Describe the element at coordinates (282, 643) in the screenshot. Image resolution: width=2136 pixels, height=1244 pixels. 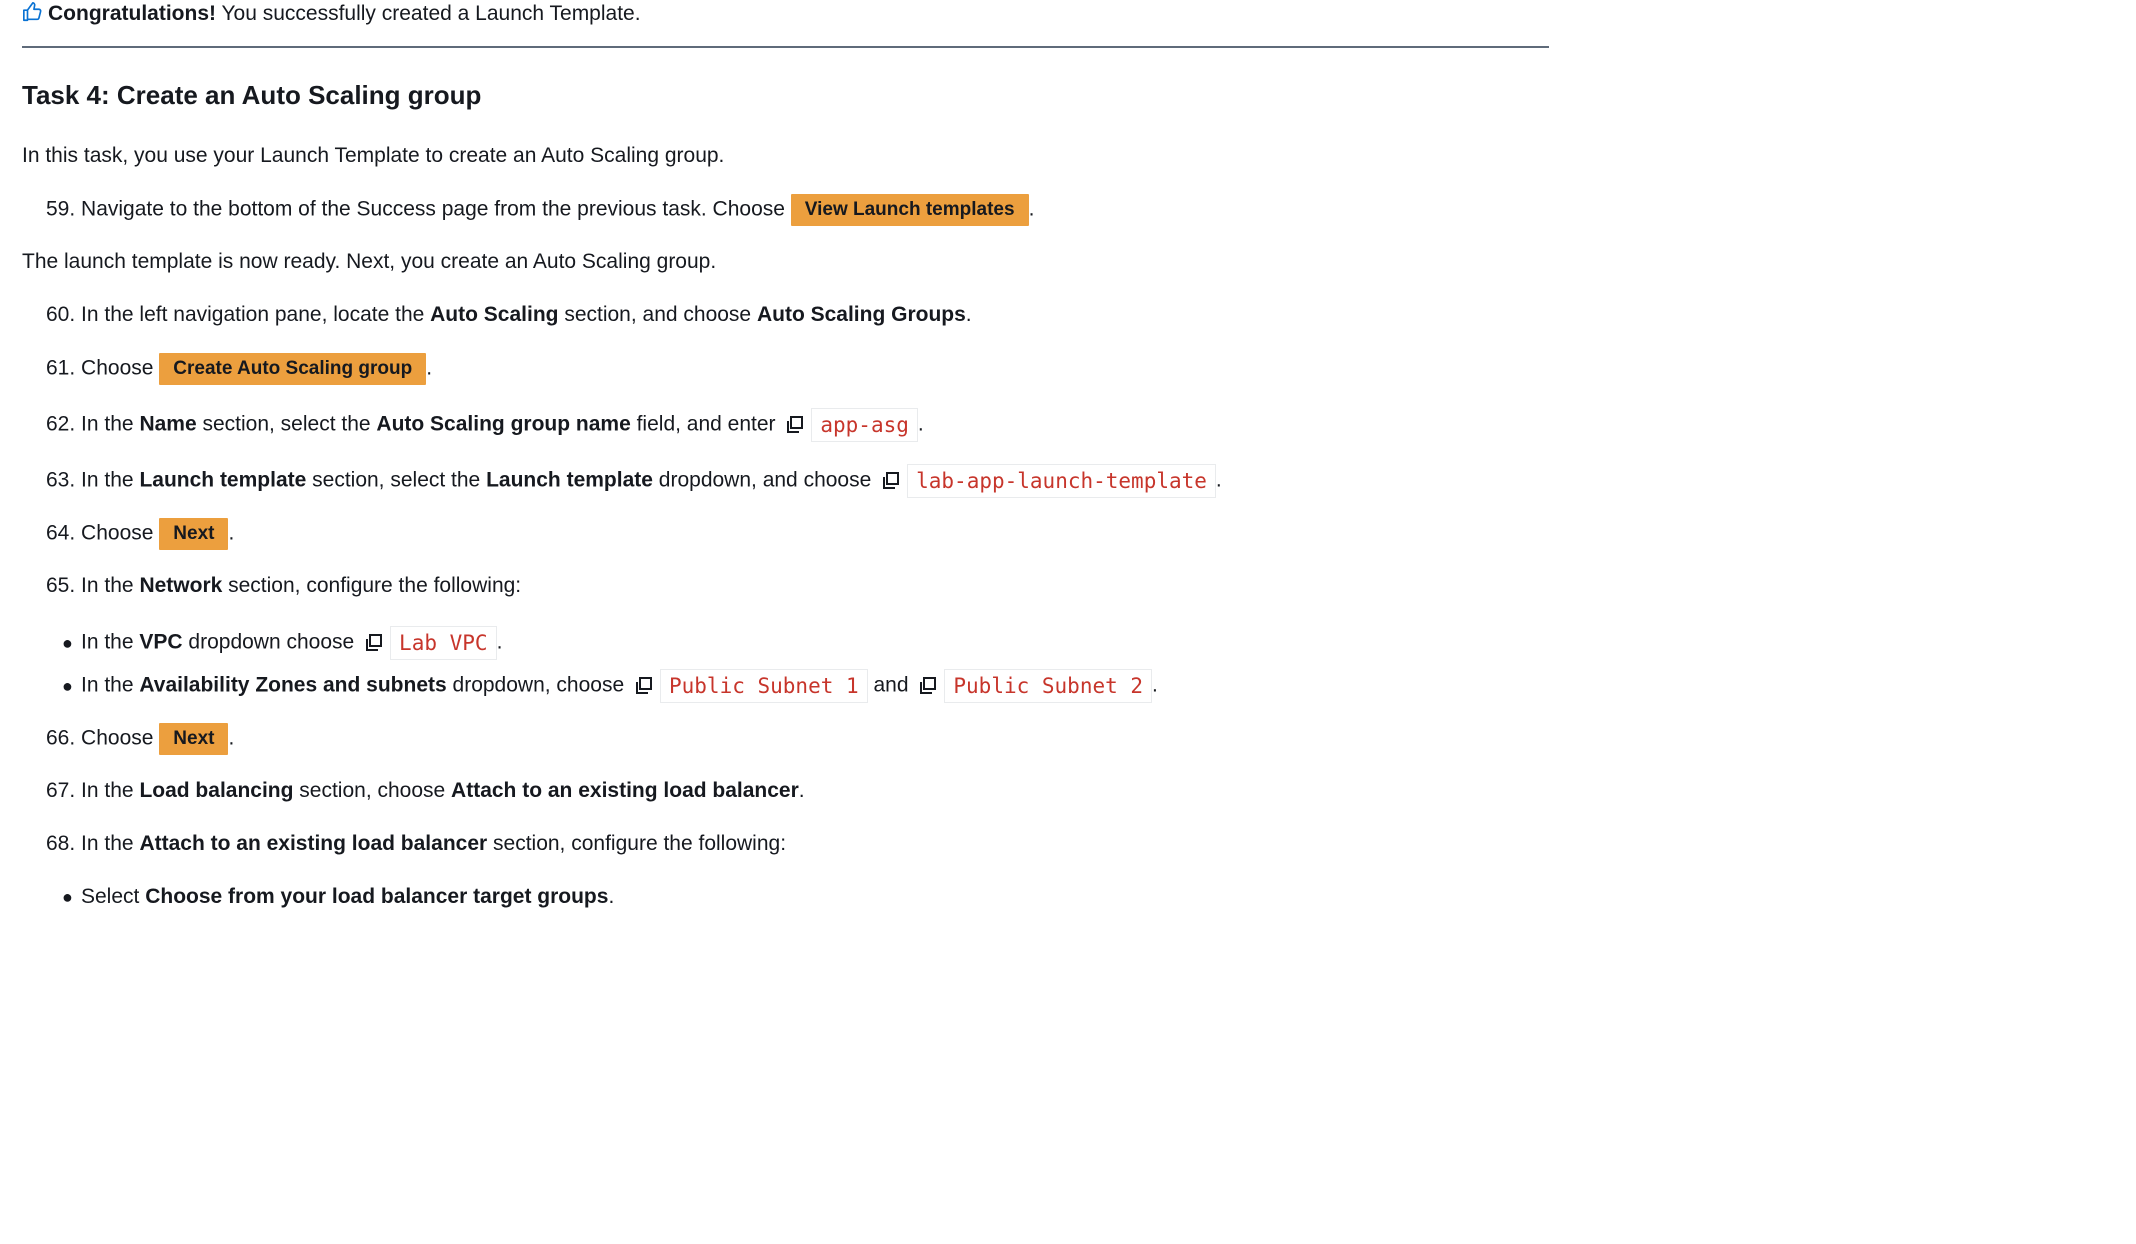
I see `bullet-vpc: ● In the VPC dropdown choose Lab VPC.` at that location.